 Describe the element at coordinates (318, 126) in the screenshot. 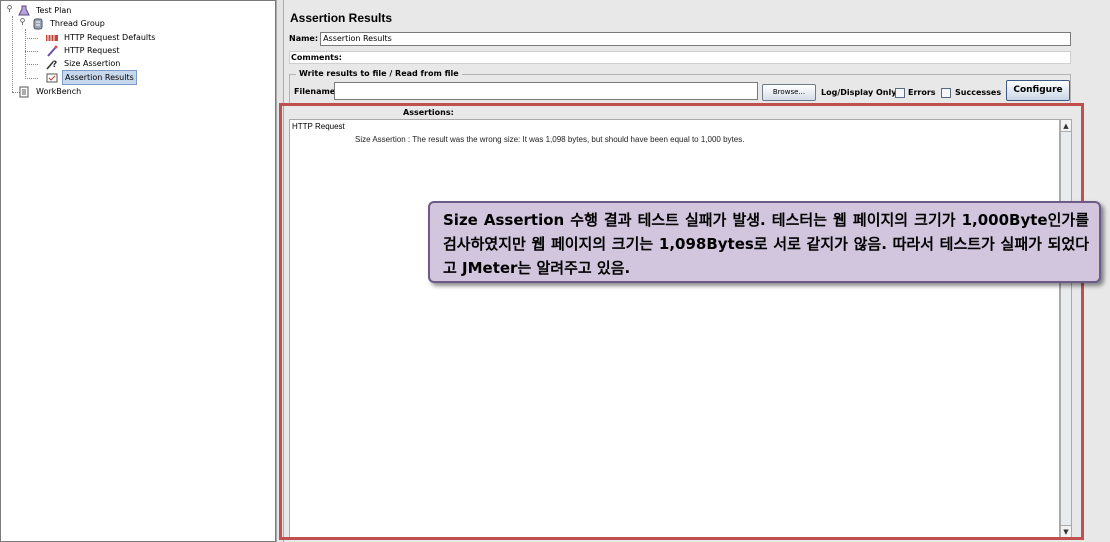

I see `result-sampler-name: HTTP Request` at that location.